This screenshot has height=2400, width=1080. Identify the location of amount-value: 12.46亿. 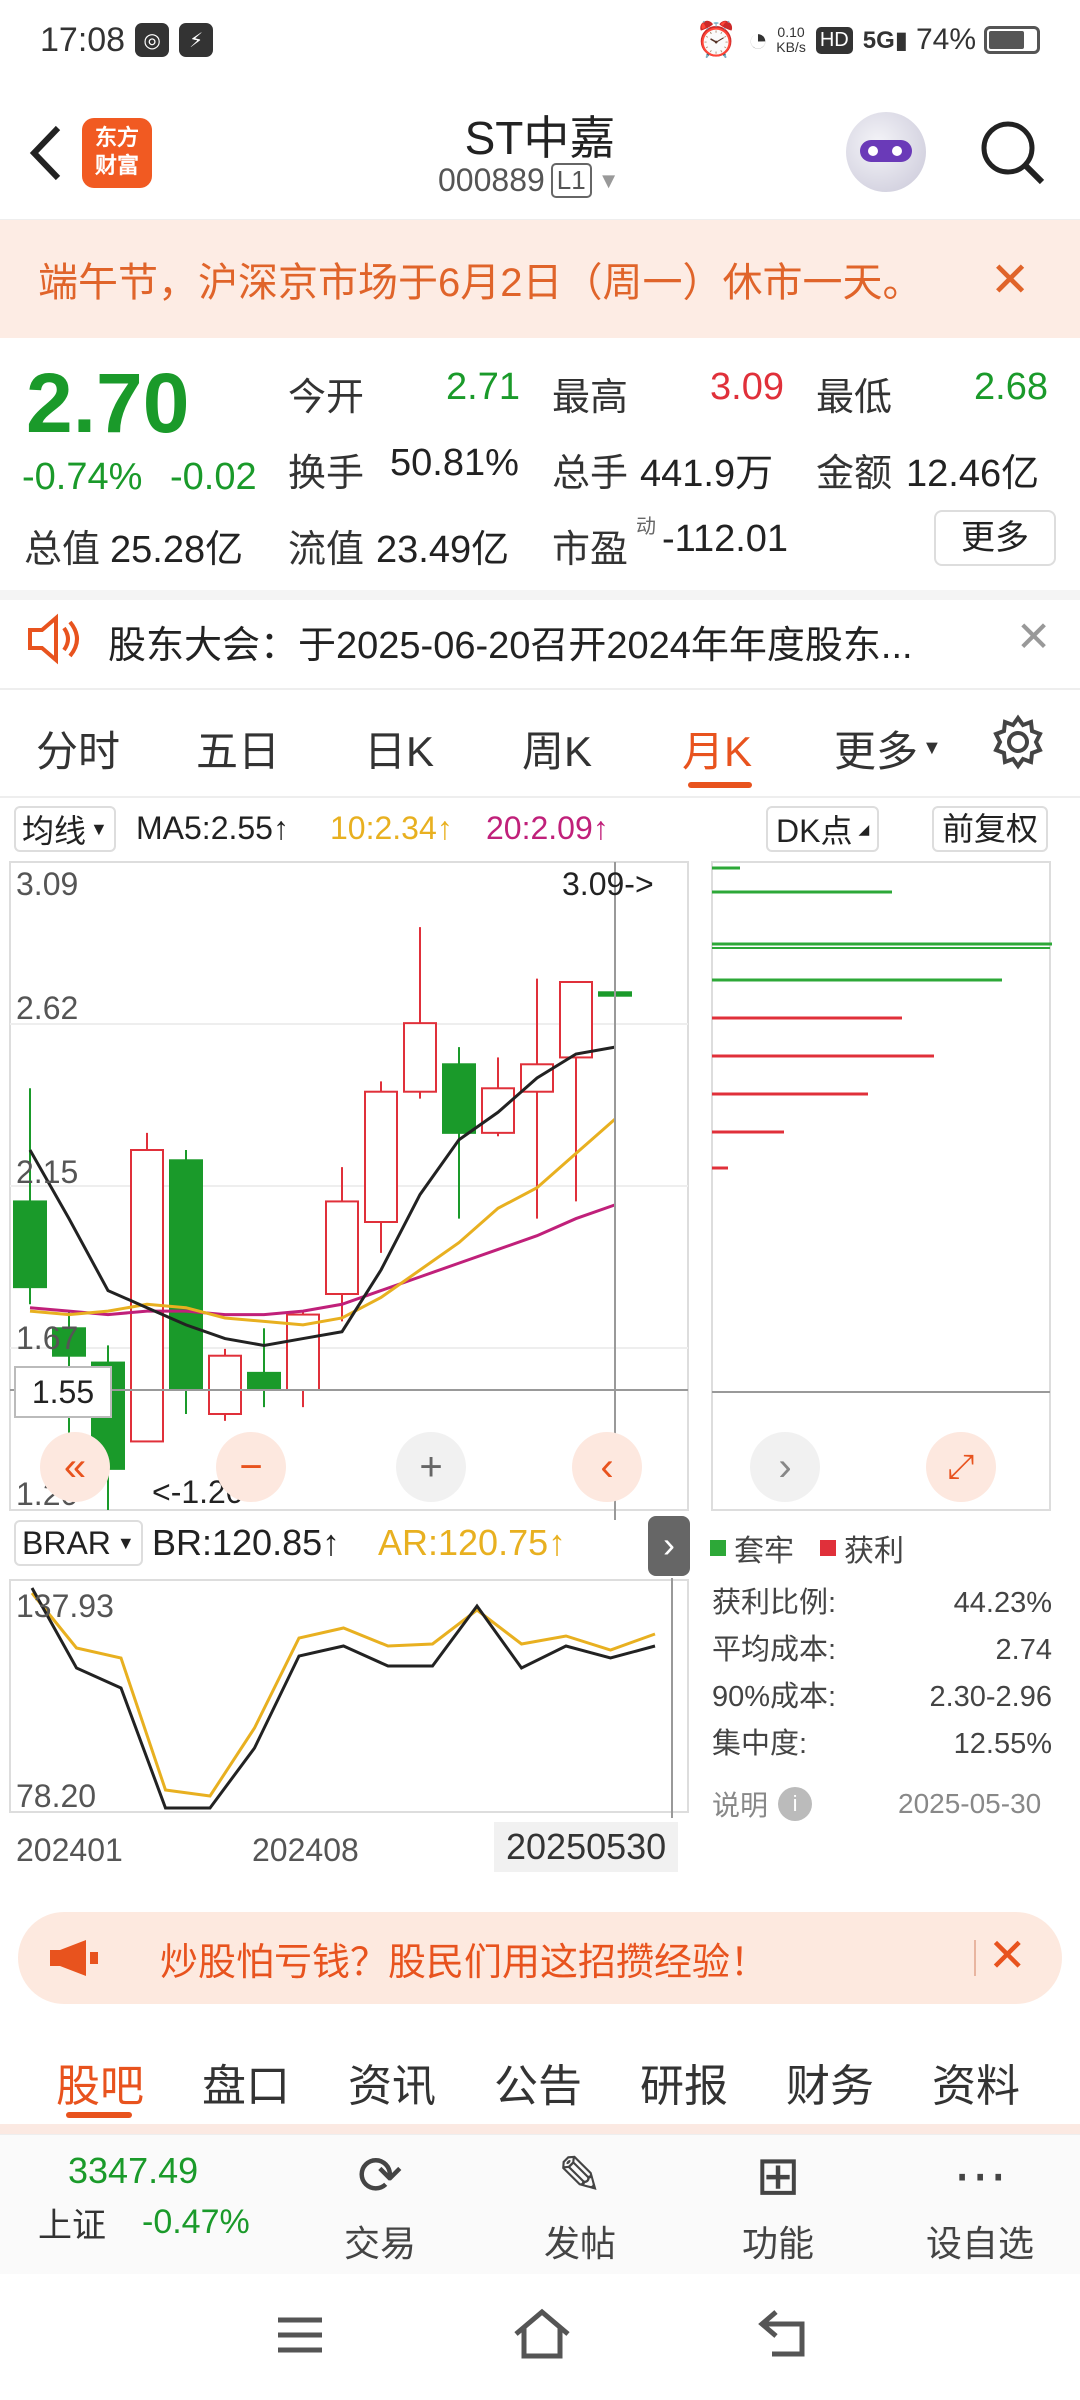
(973, 474).